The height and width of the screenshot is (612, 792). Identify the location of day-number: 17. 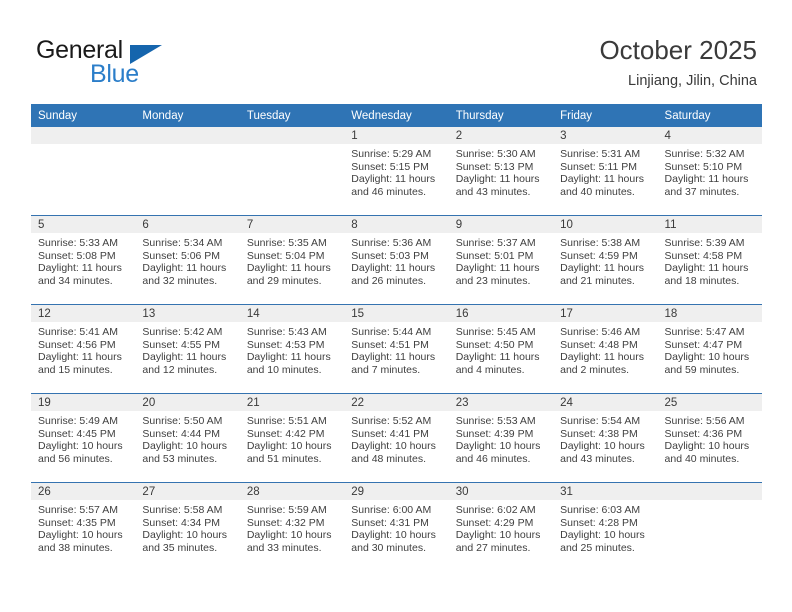
(605, 313).